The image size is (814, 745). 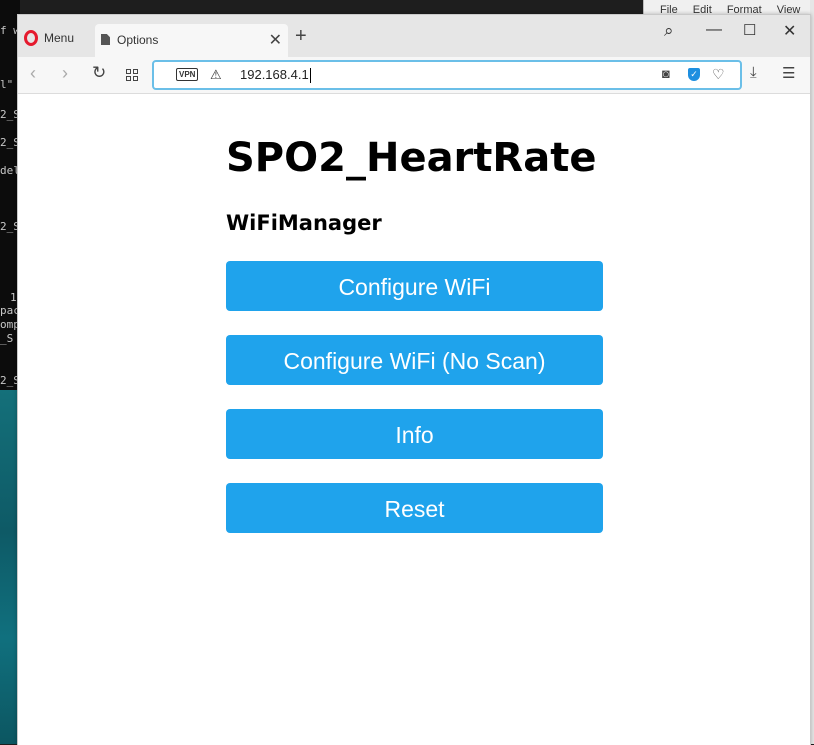 What do you see at coordinates (694, 74) in the screenshot?
I see `adblock-shield-icon: ✓` at bounding box center [694, 74].